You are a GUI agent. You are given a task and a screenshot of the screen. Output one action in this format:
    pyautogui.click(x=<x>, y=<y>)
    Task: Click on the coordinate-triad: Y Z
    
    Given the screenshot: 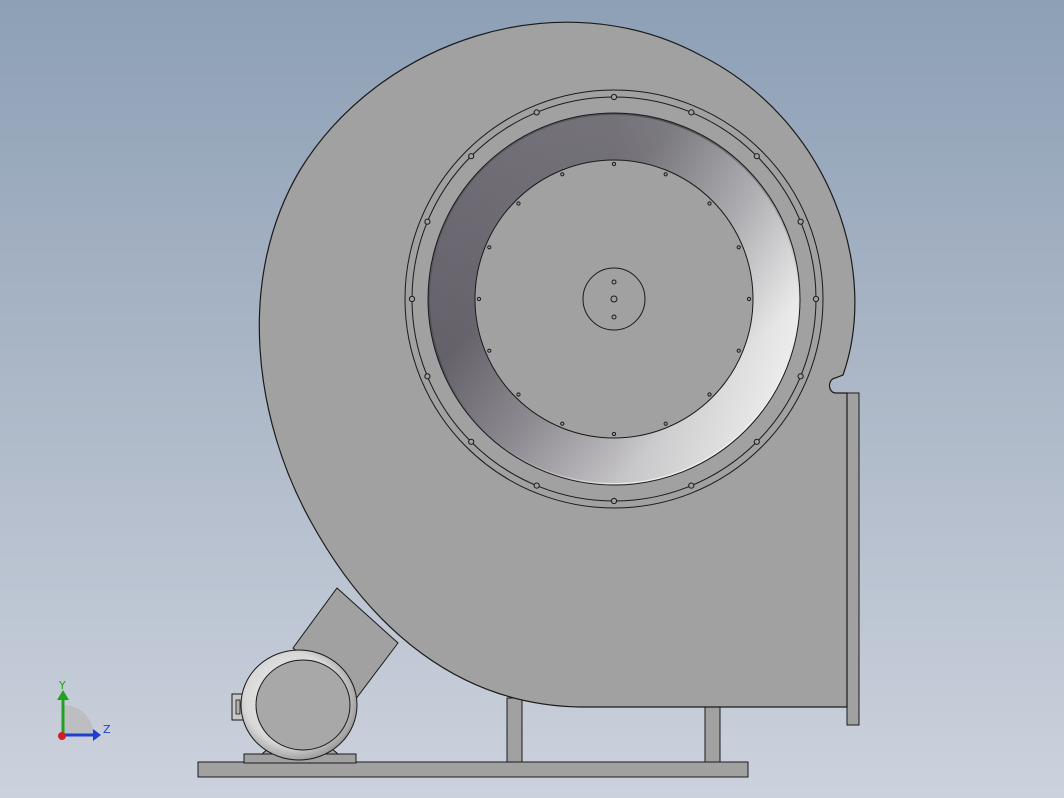 What is the action you would take?
    pyautogui.click(x=84, y=710)
    